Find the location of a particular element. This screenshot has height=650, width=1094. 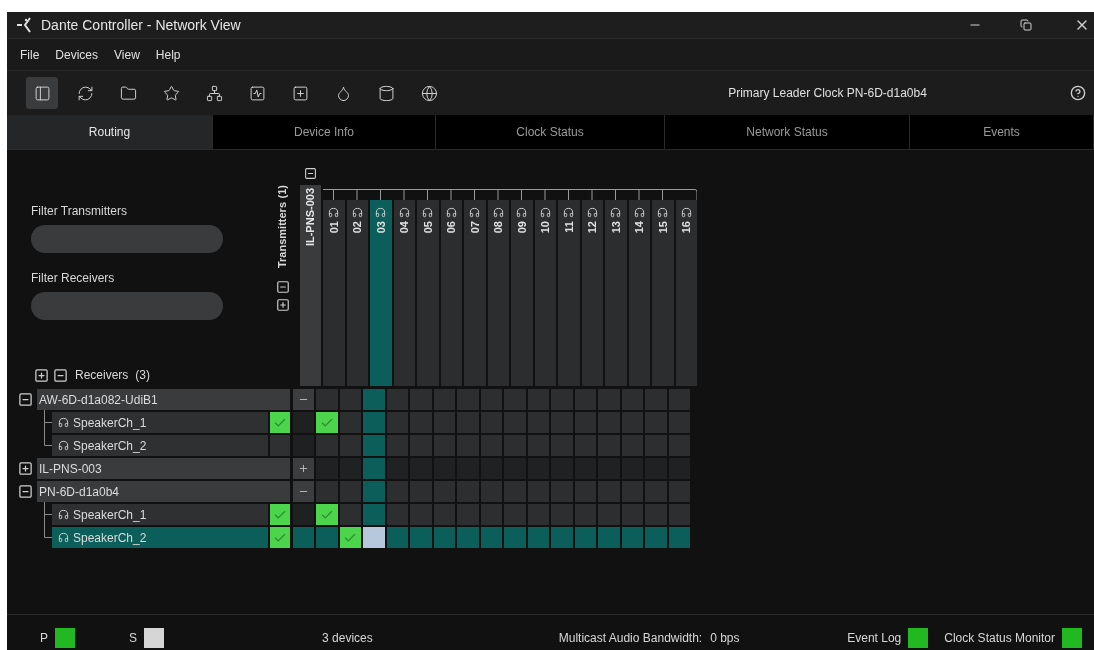

channel-header: 13 is located at coordinates (616, 293).